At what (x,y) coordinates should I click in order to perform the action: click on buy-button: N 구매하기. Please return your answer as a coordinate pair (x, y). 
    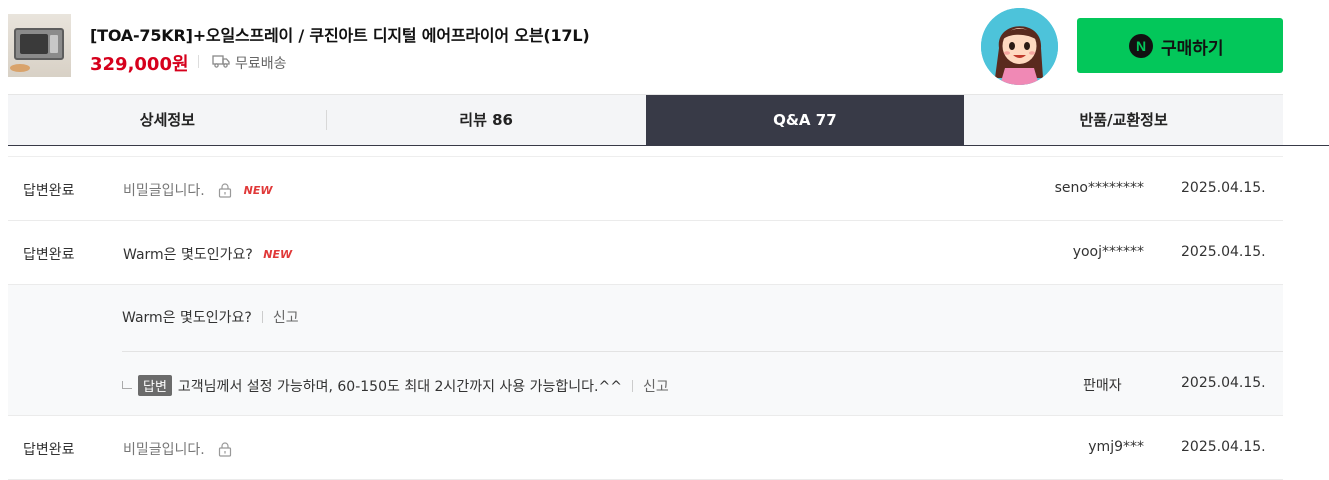
    Looking at the image, I should click on (1180, 45).